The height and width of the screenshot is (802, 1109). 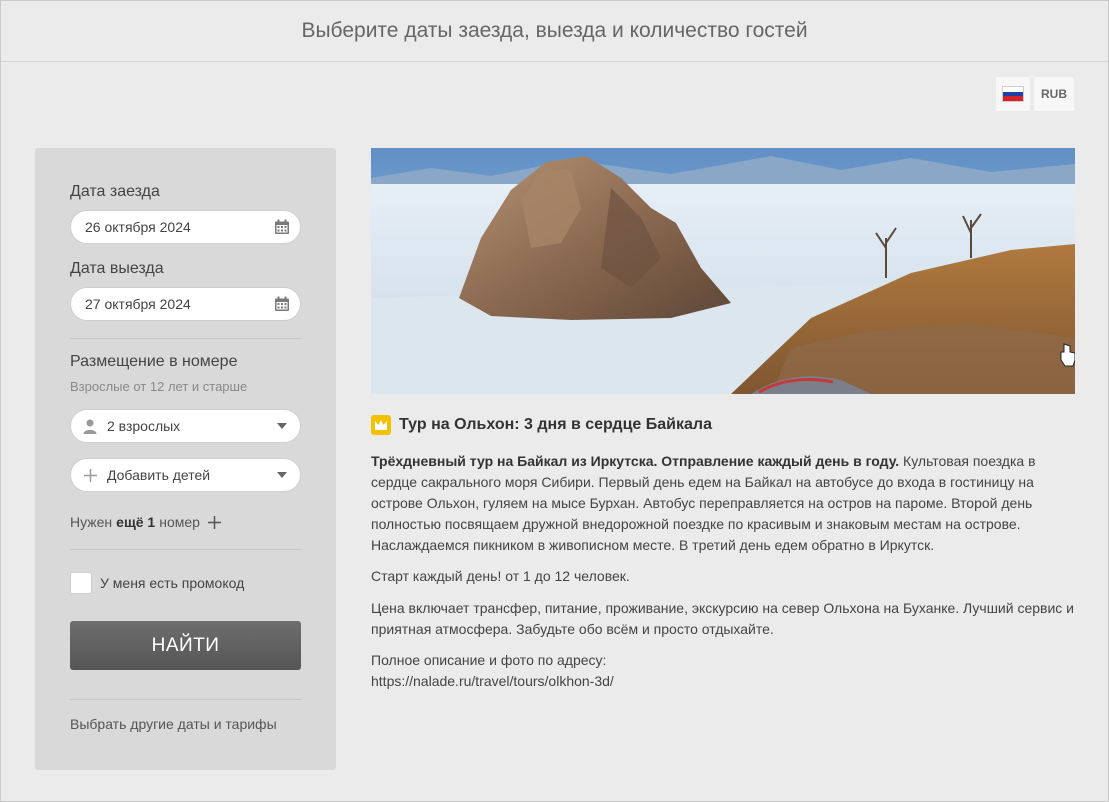 What do you see at coordinates (81, 583) in the screenshot?
I see `promo-checkbox` at bounding box center [81, 583].